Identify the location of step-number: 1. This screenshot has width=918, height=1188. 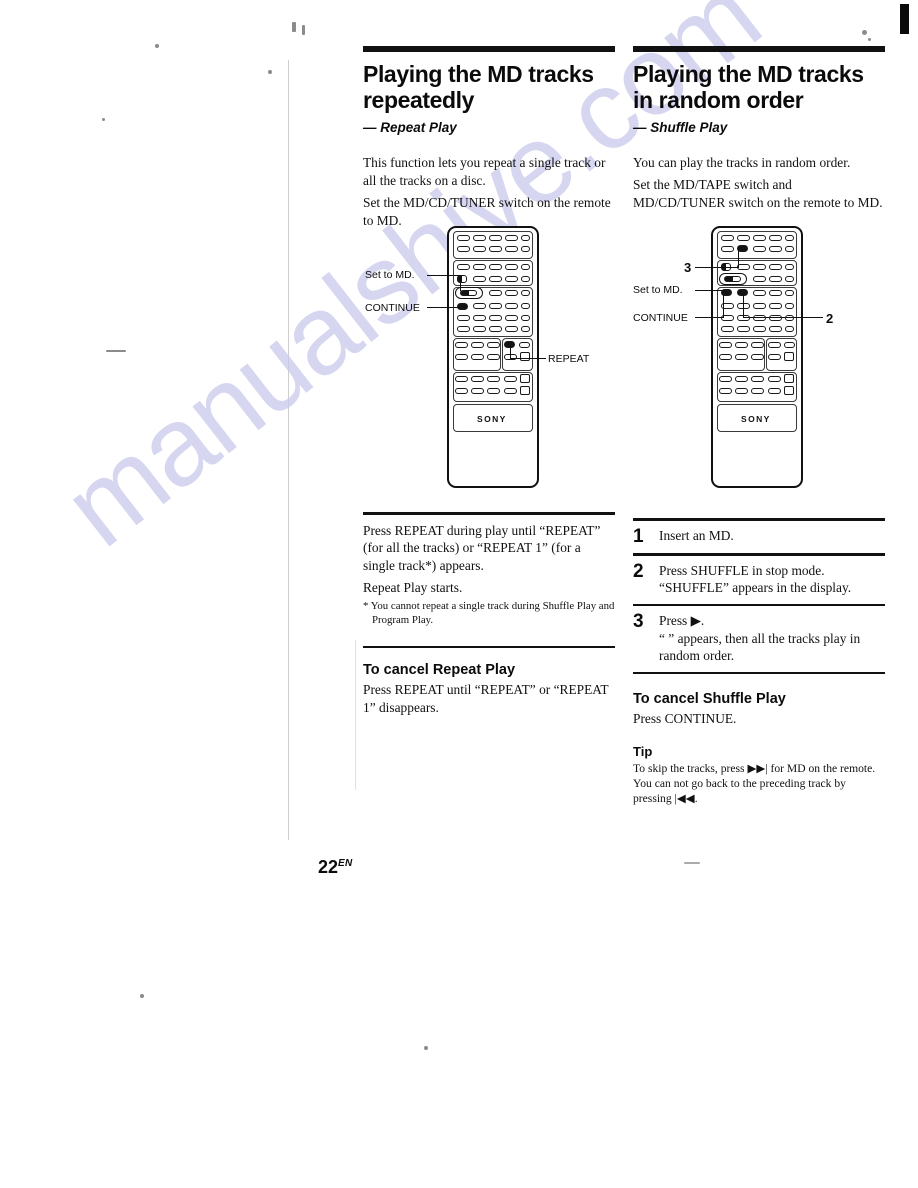
(638, 536).